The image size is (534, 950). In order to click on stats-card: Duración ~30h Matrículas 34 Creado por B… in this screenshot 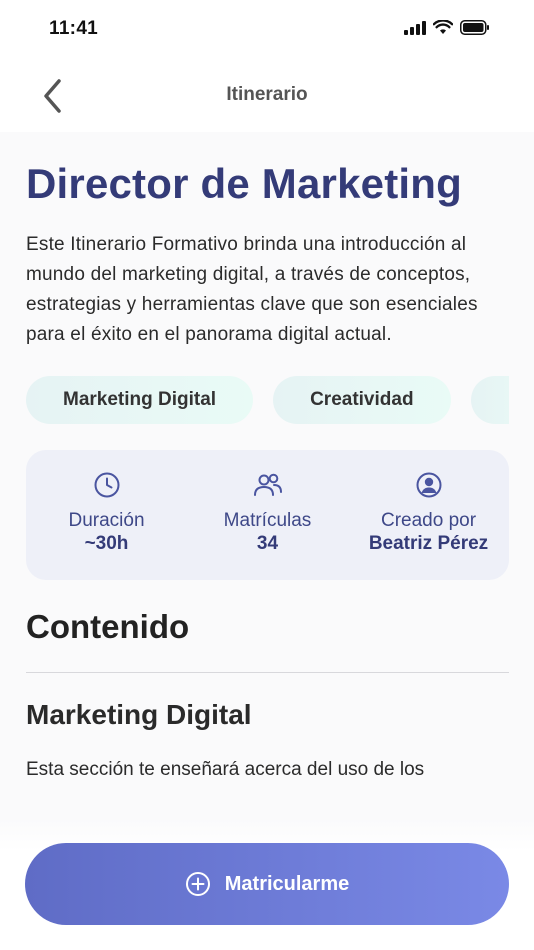, I will do `click(267, 515)`.